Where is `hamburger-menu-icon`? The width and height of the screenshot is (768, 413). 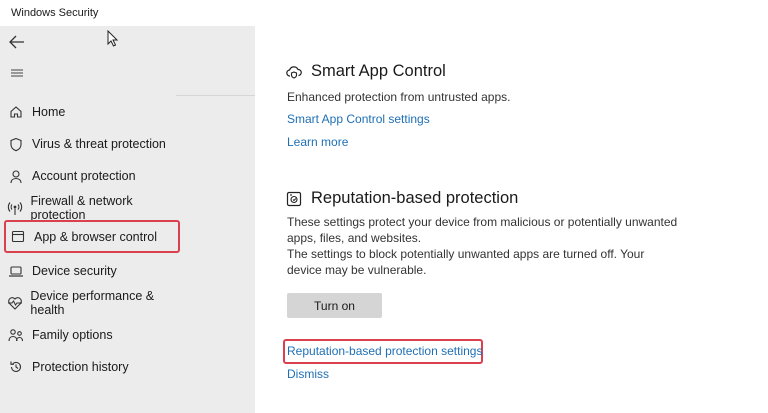
hamburger-menu-icon is located at coordinates (17, 73).